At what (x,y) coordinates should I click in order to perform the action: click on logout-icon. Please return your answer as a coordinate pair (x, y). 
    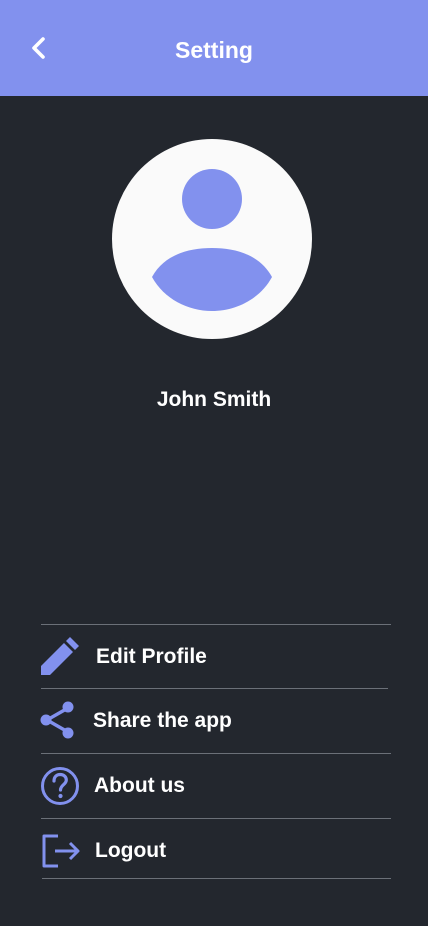
    Looking at the image, I should click on (61, 851).